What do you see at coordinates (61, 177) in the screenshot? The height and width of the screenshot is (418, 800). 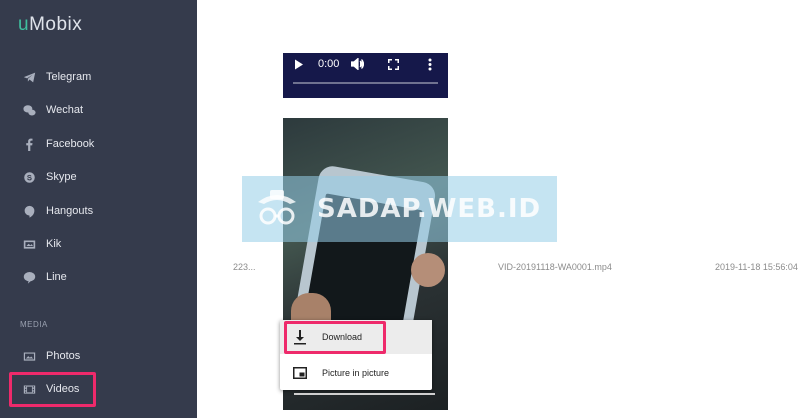 I see `sidebar-item-label: Skype` at bounding box center [61, 177].